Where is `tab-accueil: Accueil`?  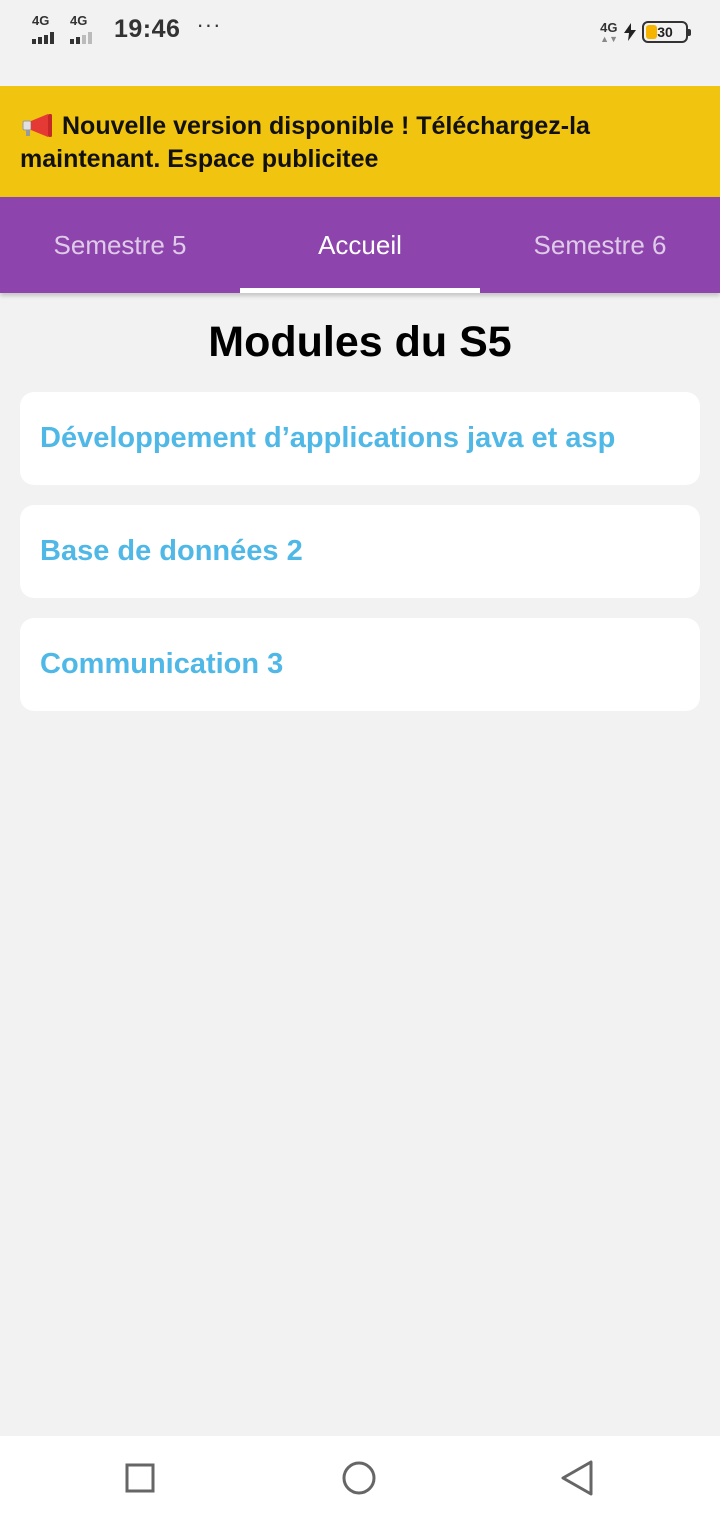 tab-accueil: Accueil is located at coordinates (360, 245).